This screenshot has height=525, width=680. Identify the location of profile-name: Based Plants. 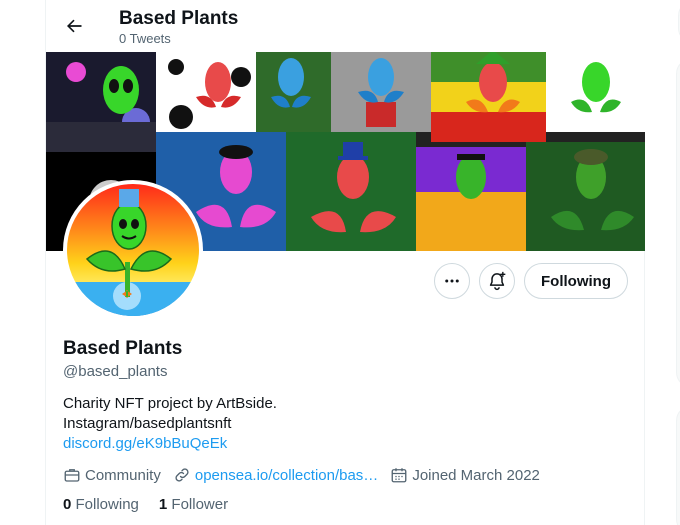
(123, 348).